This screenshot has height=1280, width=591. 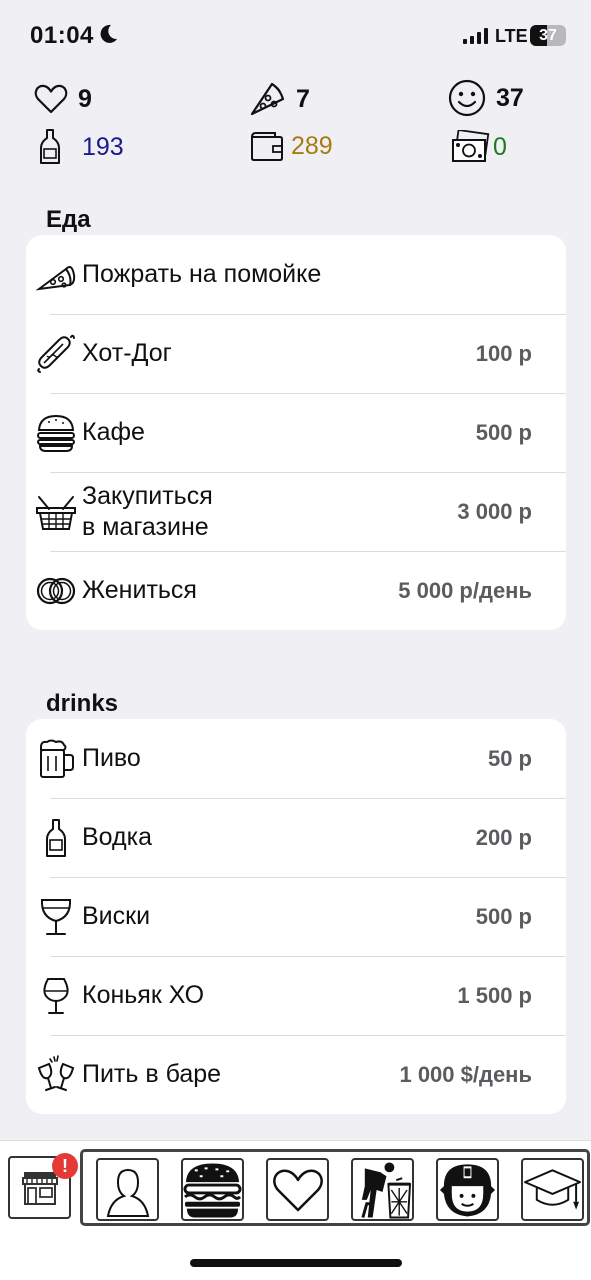 I want to click on item-price: 100 р, so click(x=503, y=353).